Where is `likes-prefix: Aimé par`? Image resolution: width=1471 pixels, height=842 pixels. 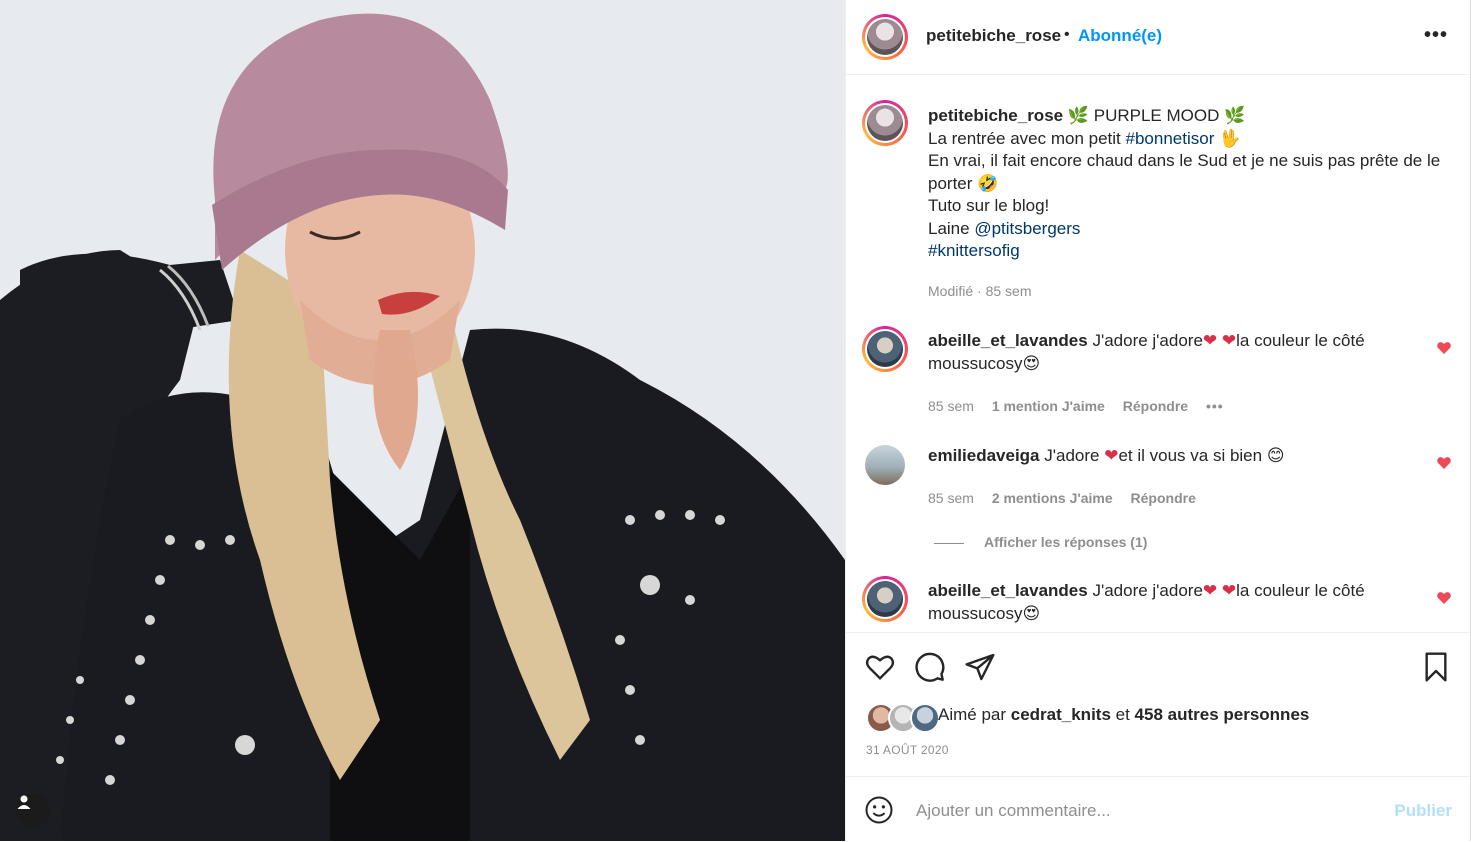
likes-prefix: Aimé par is located at coordinates (974, 714).